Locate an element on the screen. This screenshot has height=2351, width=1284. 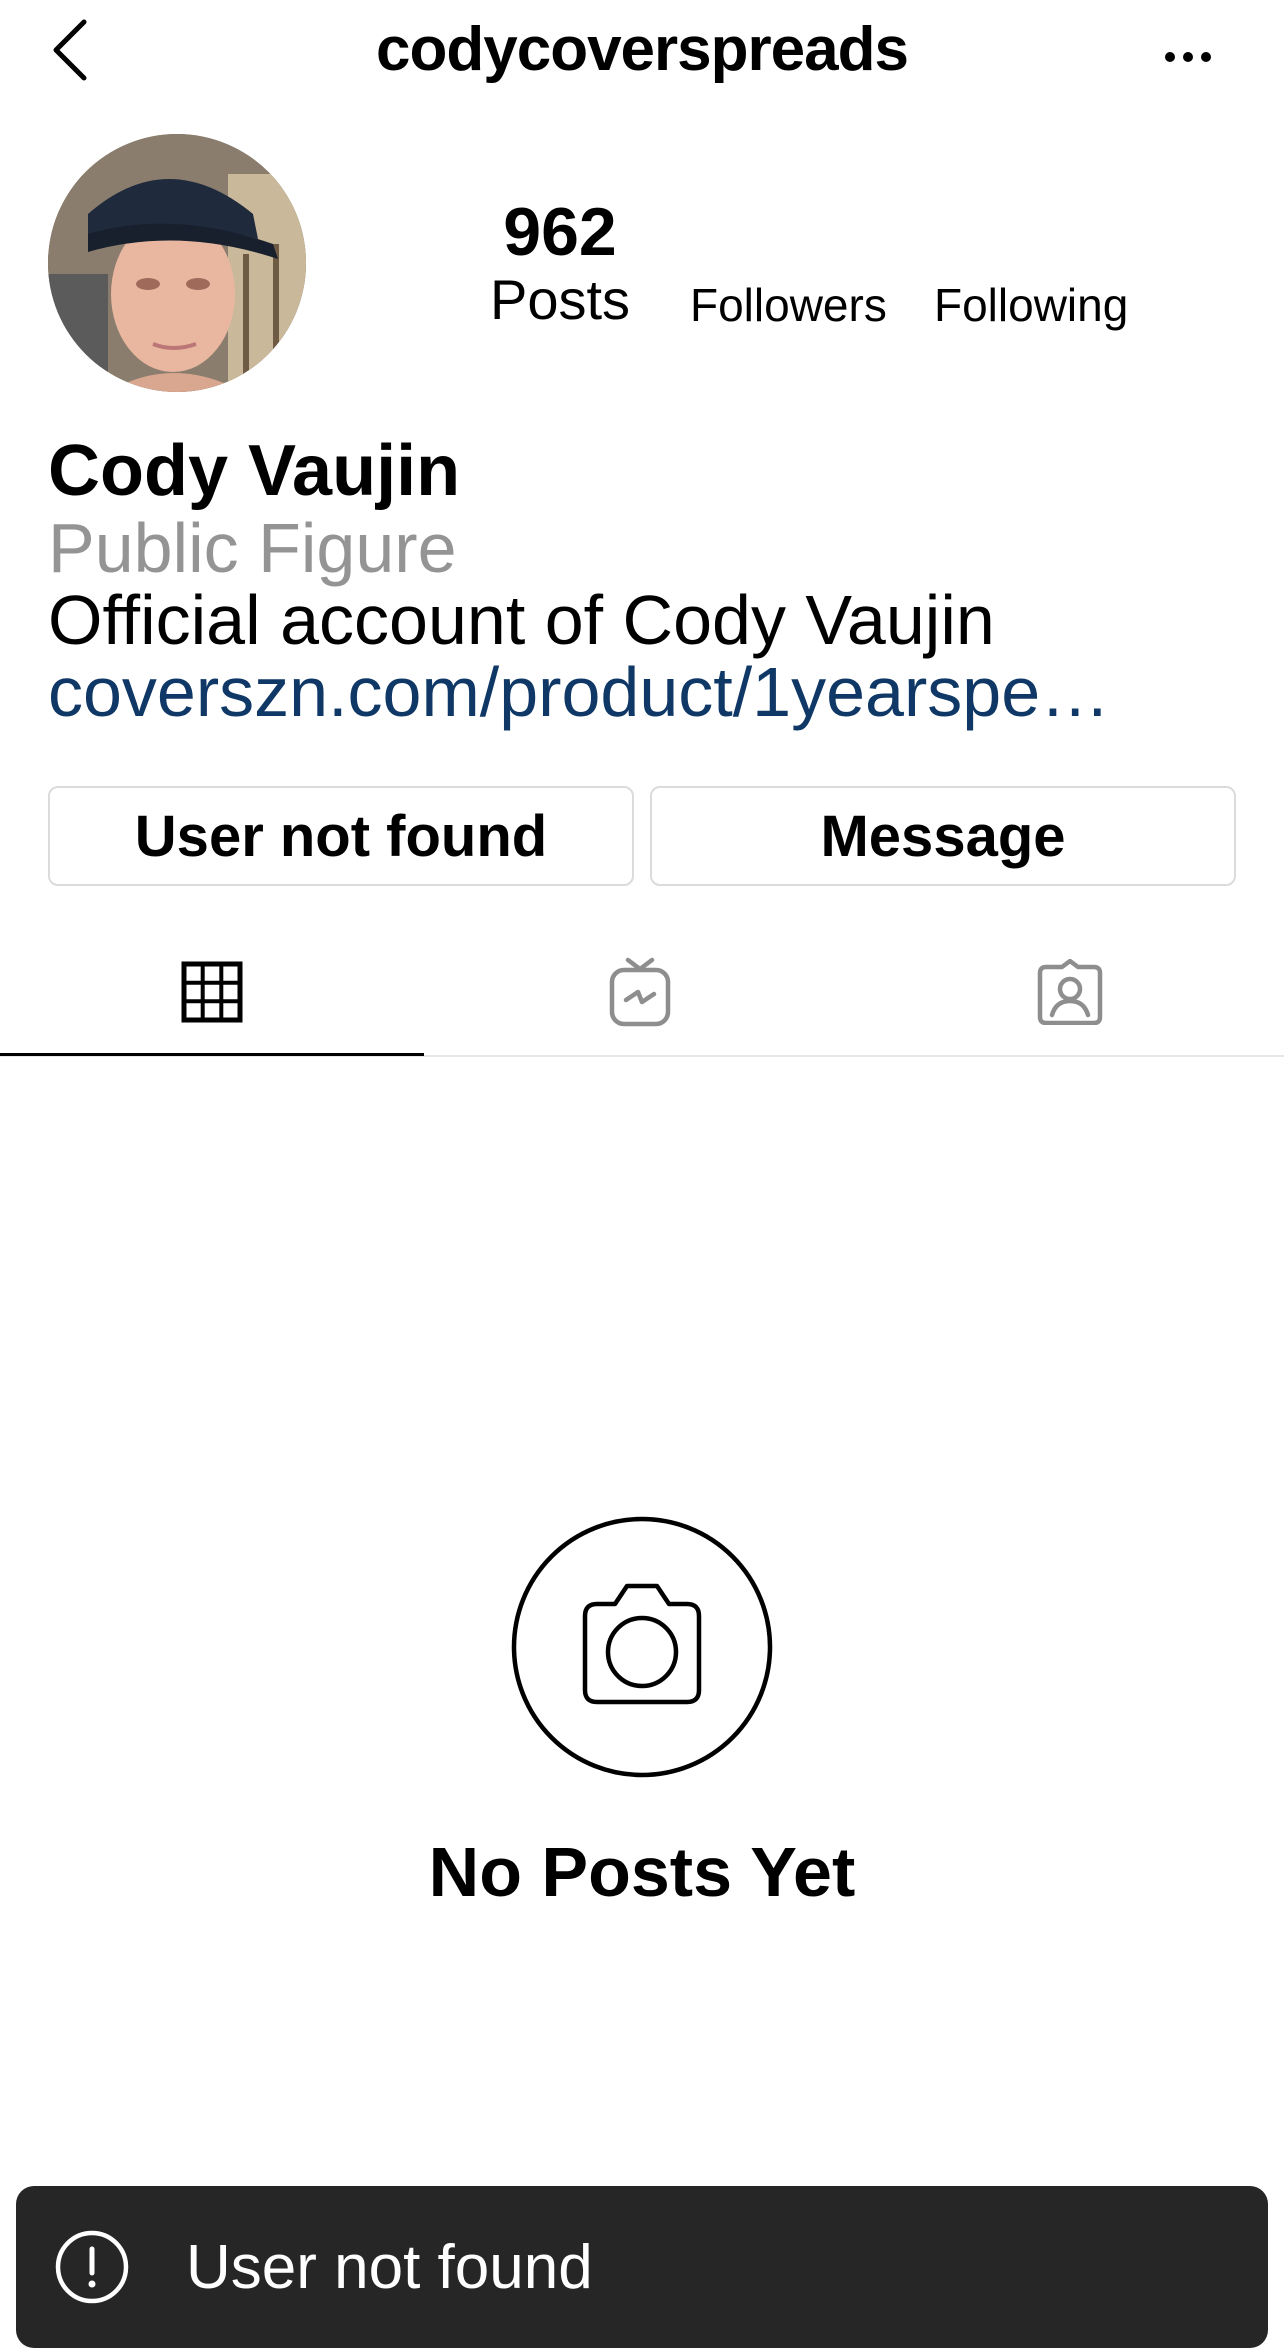
tab-posts-grid is located at coordinates (212, 992).